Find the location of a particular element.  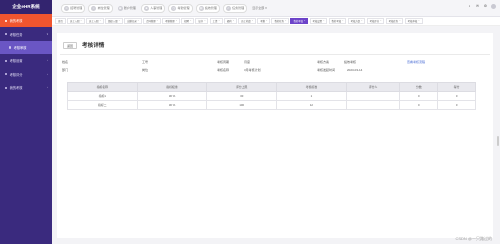

tab-item: 考核设置 × is located at coordinates (318, 21).